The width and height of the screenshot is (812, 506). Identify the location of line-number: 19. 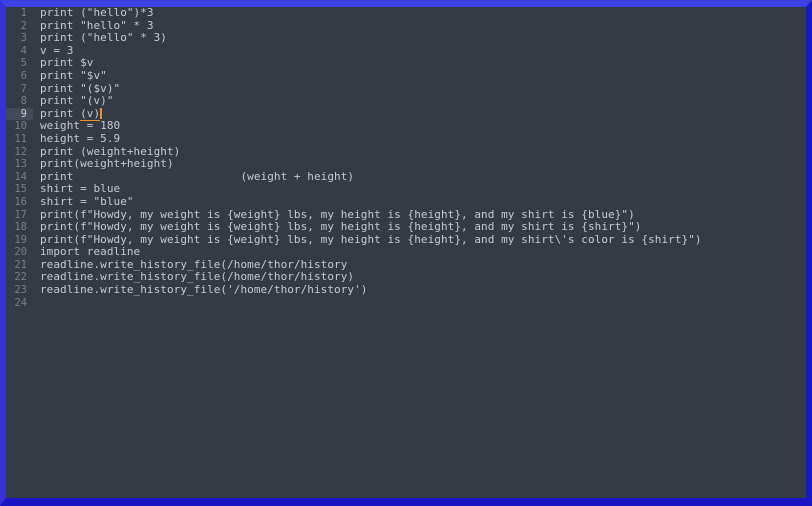
(20, 239).